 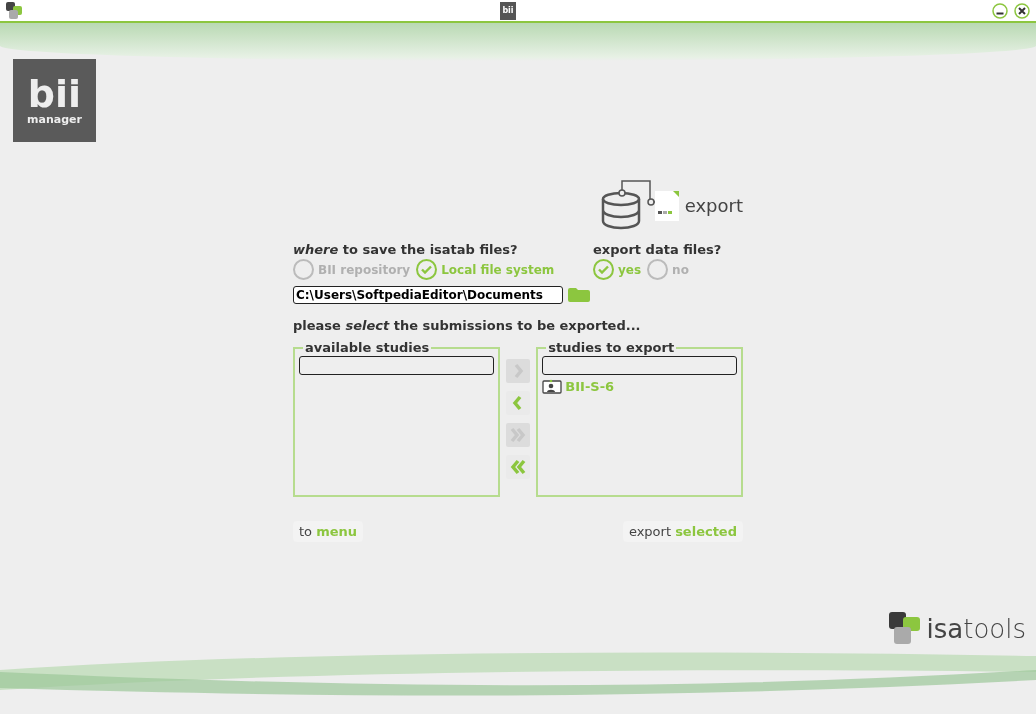 What do you see at coordinates (713, 205) in the screenshot?
I see `page-heading: export` at bounding box center [713, 205].